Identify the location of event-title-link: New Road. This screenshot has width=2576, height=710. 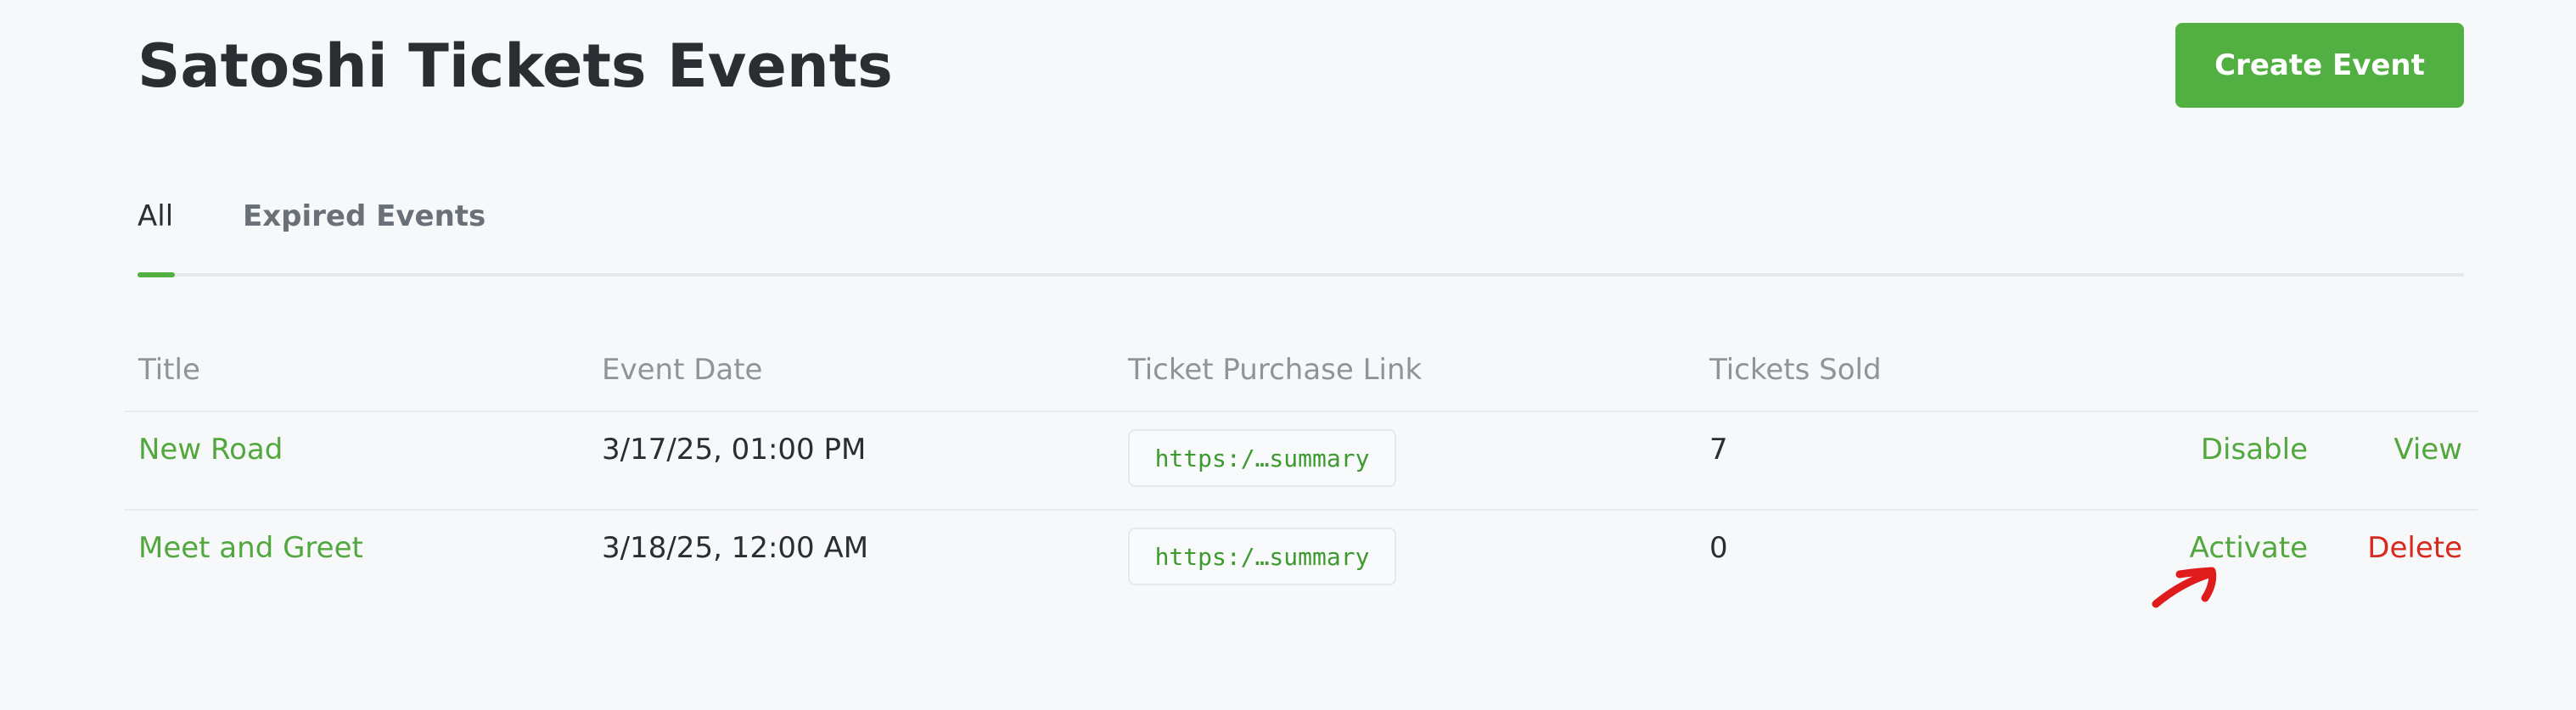
(210, 449).